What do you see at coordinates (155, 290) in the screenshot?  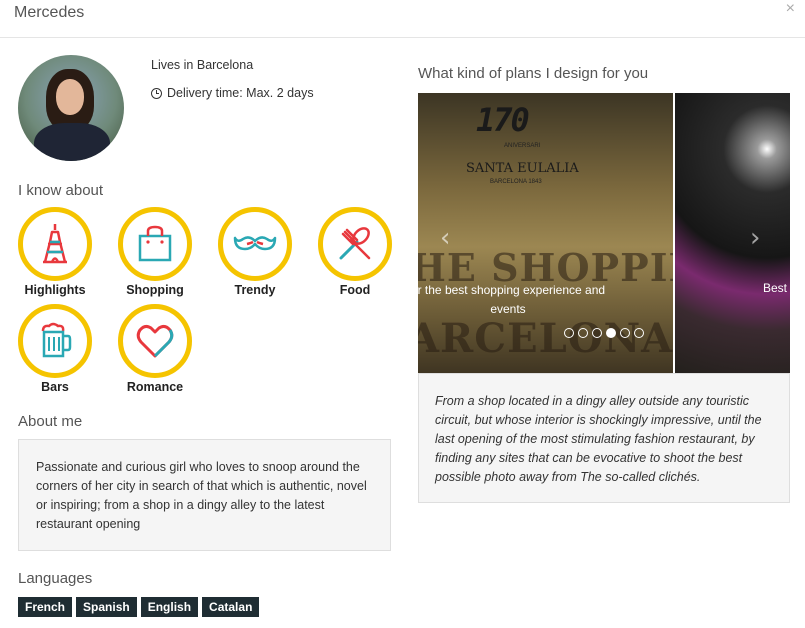 I see `badge-label: Shopping` at bounding box center [155, 290].